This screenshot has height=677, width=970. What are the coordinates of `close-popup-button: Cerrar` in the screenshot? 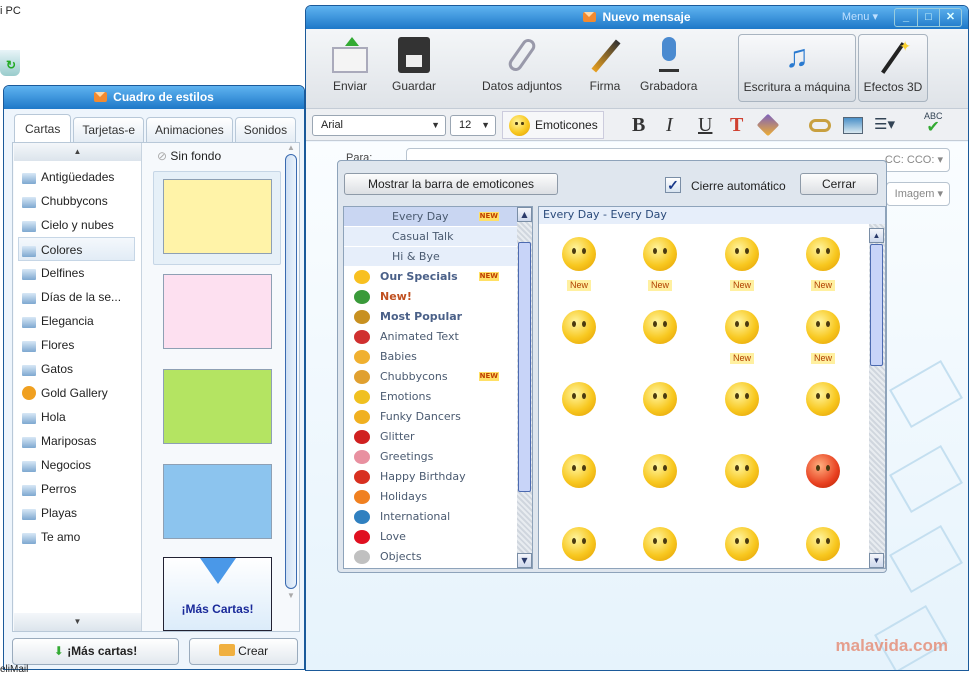 It's located at (839, 184).